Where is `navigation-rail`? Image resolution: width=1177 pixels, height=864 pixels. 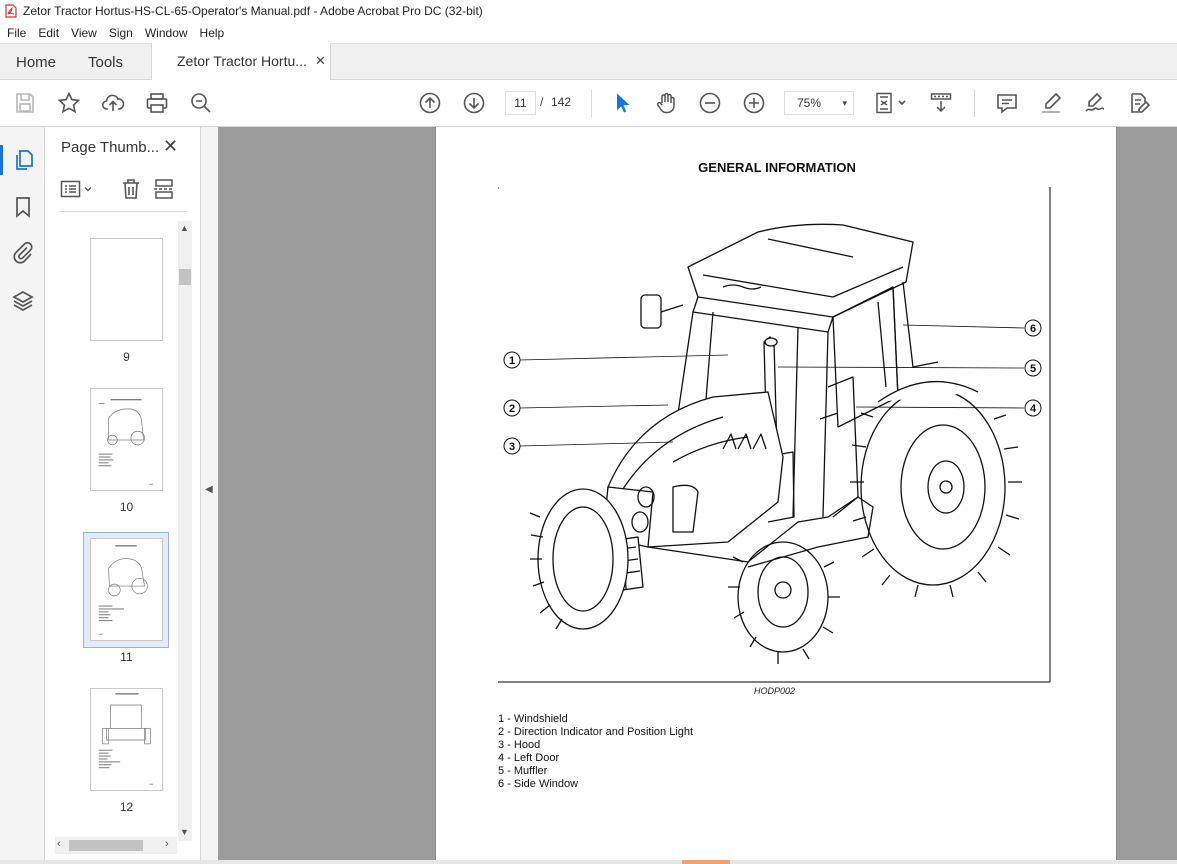 navigation-rail is located at coordinates (22, 495).